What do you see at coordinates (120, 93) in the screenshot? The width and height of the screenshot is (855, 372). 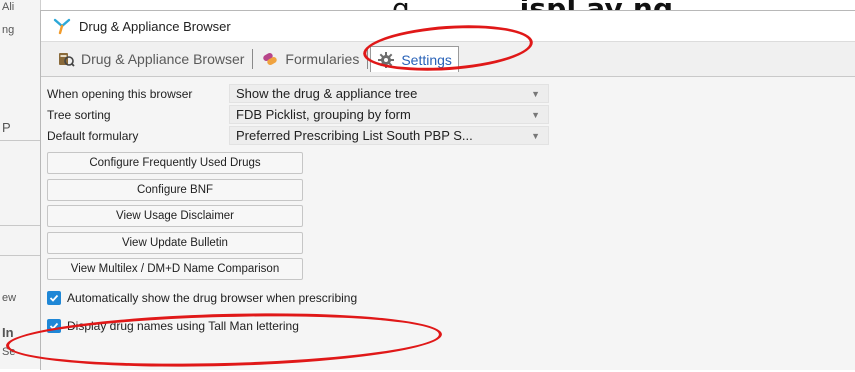 I see `setting-label: When opening this browser` at bounding box center [120, 93].